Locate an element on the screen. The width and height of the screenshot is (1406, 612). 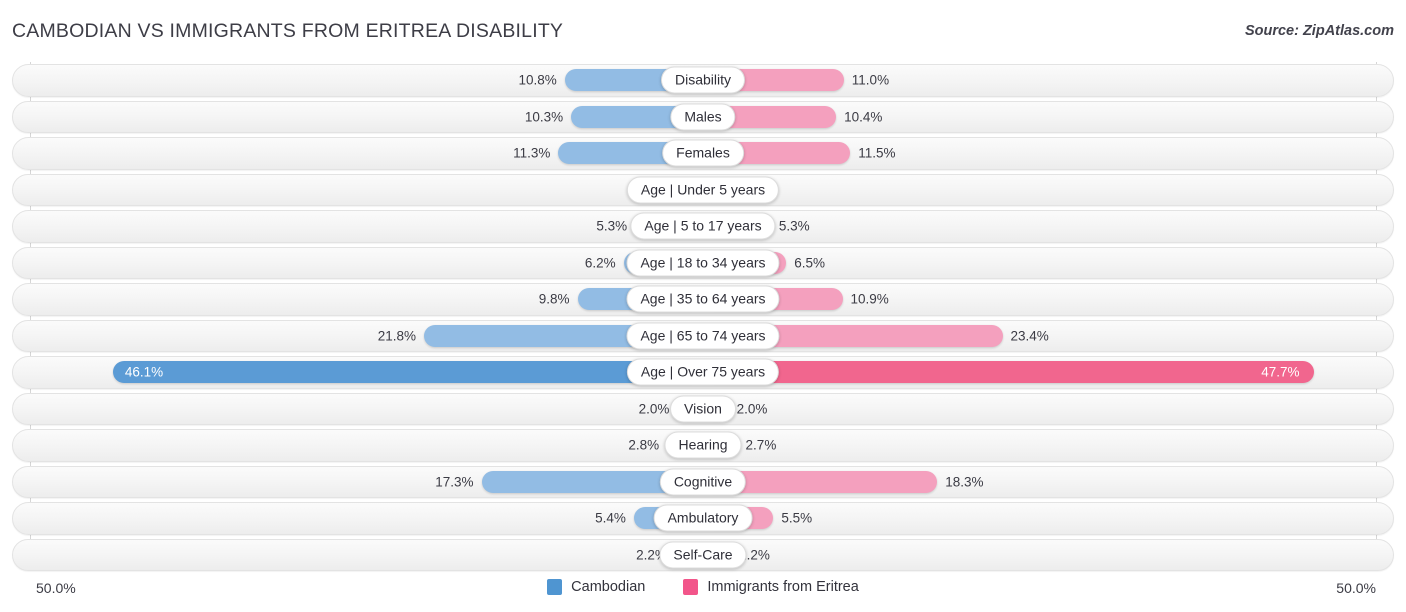
chart-row: 21.8% 23.4% Age | 65 to 74 years is located at coordinates (703, 336).